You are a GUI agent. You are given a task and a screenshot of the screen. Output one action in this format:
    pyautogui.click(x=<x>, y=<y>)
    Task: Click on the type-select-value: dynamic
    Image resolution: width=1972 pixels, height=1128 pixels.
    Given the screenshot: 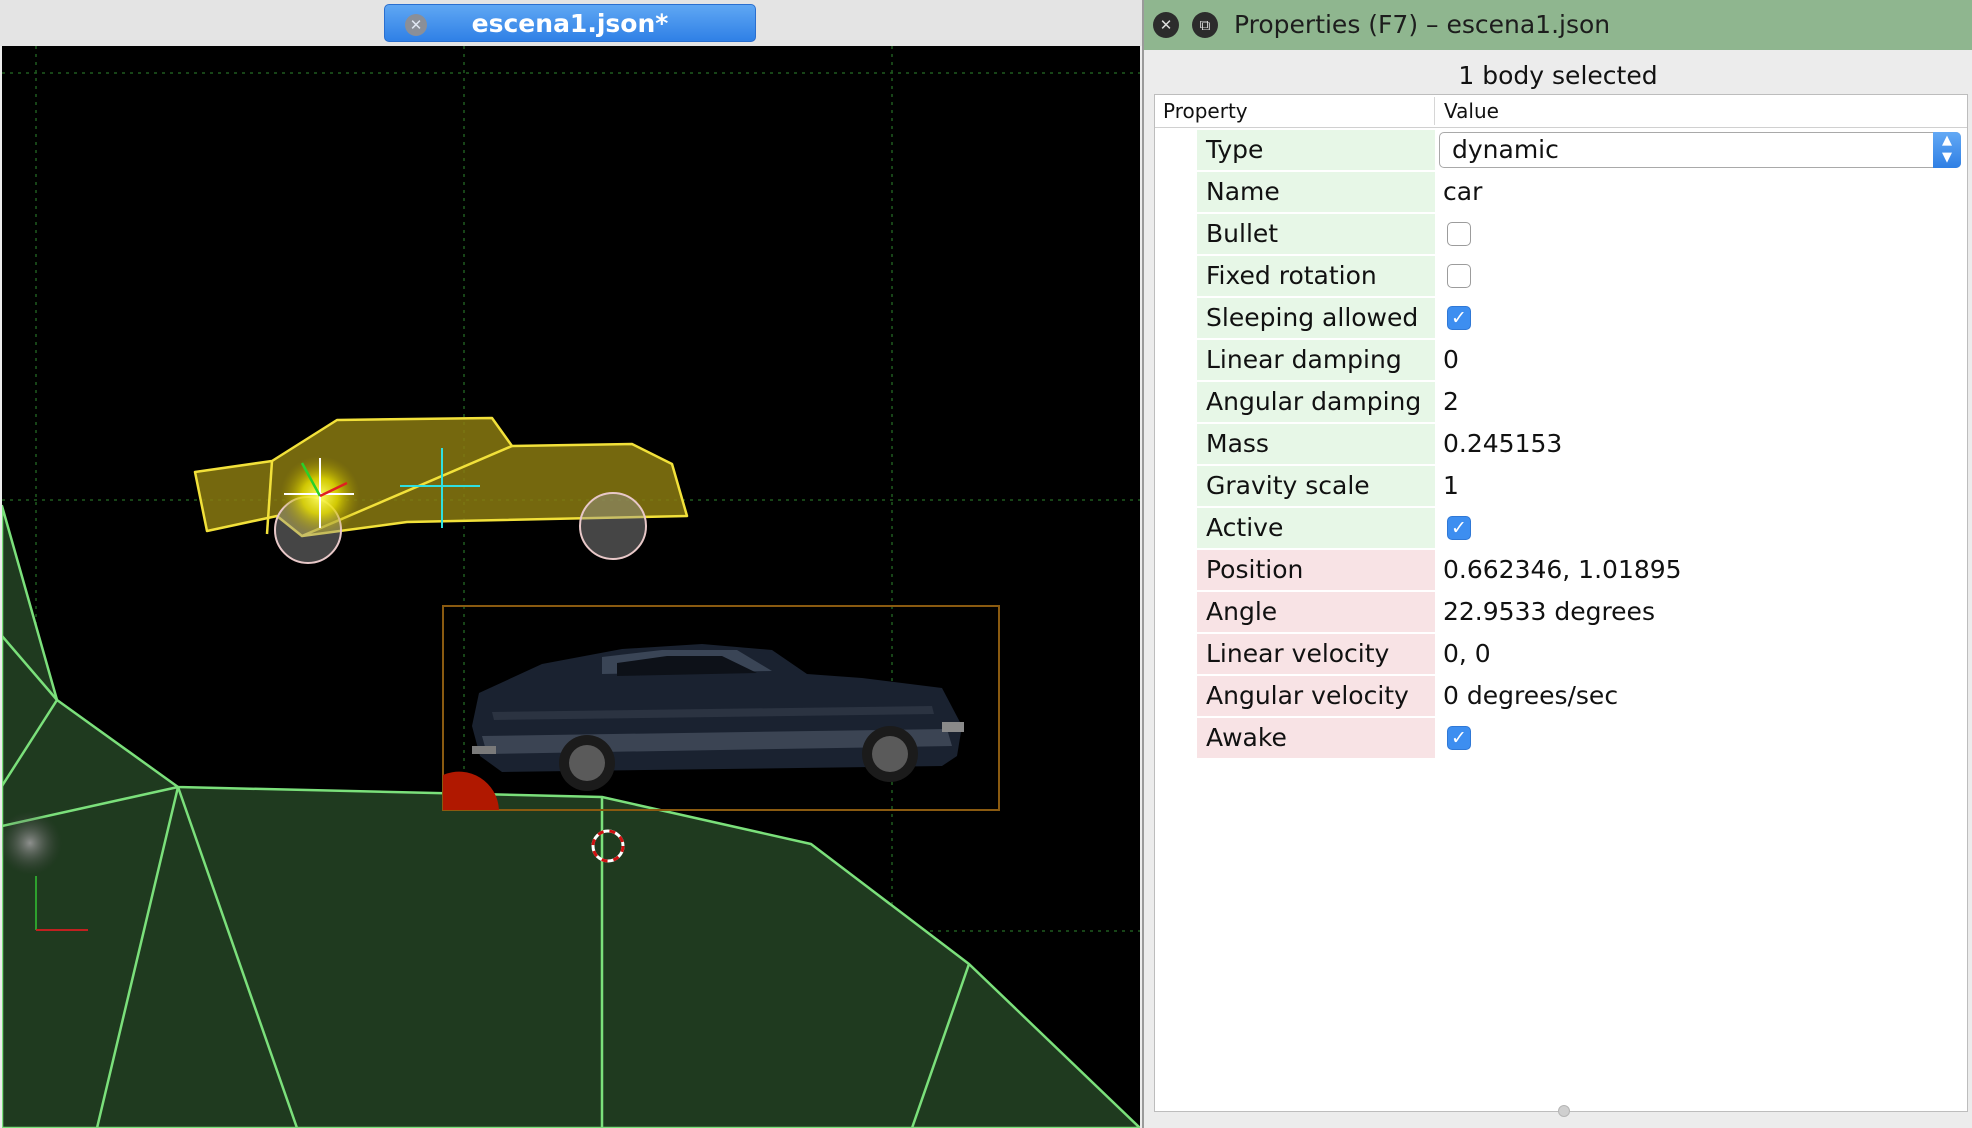 What is the action you would take?
    pyautogui.click(x=1505, y=149)
    